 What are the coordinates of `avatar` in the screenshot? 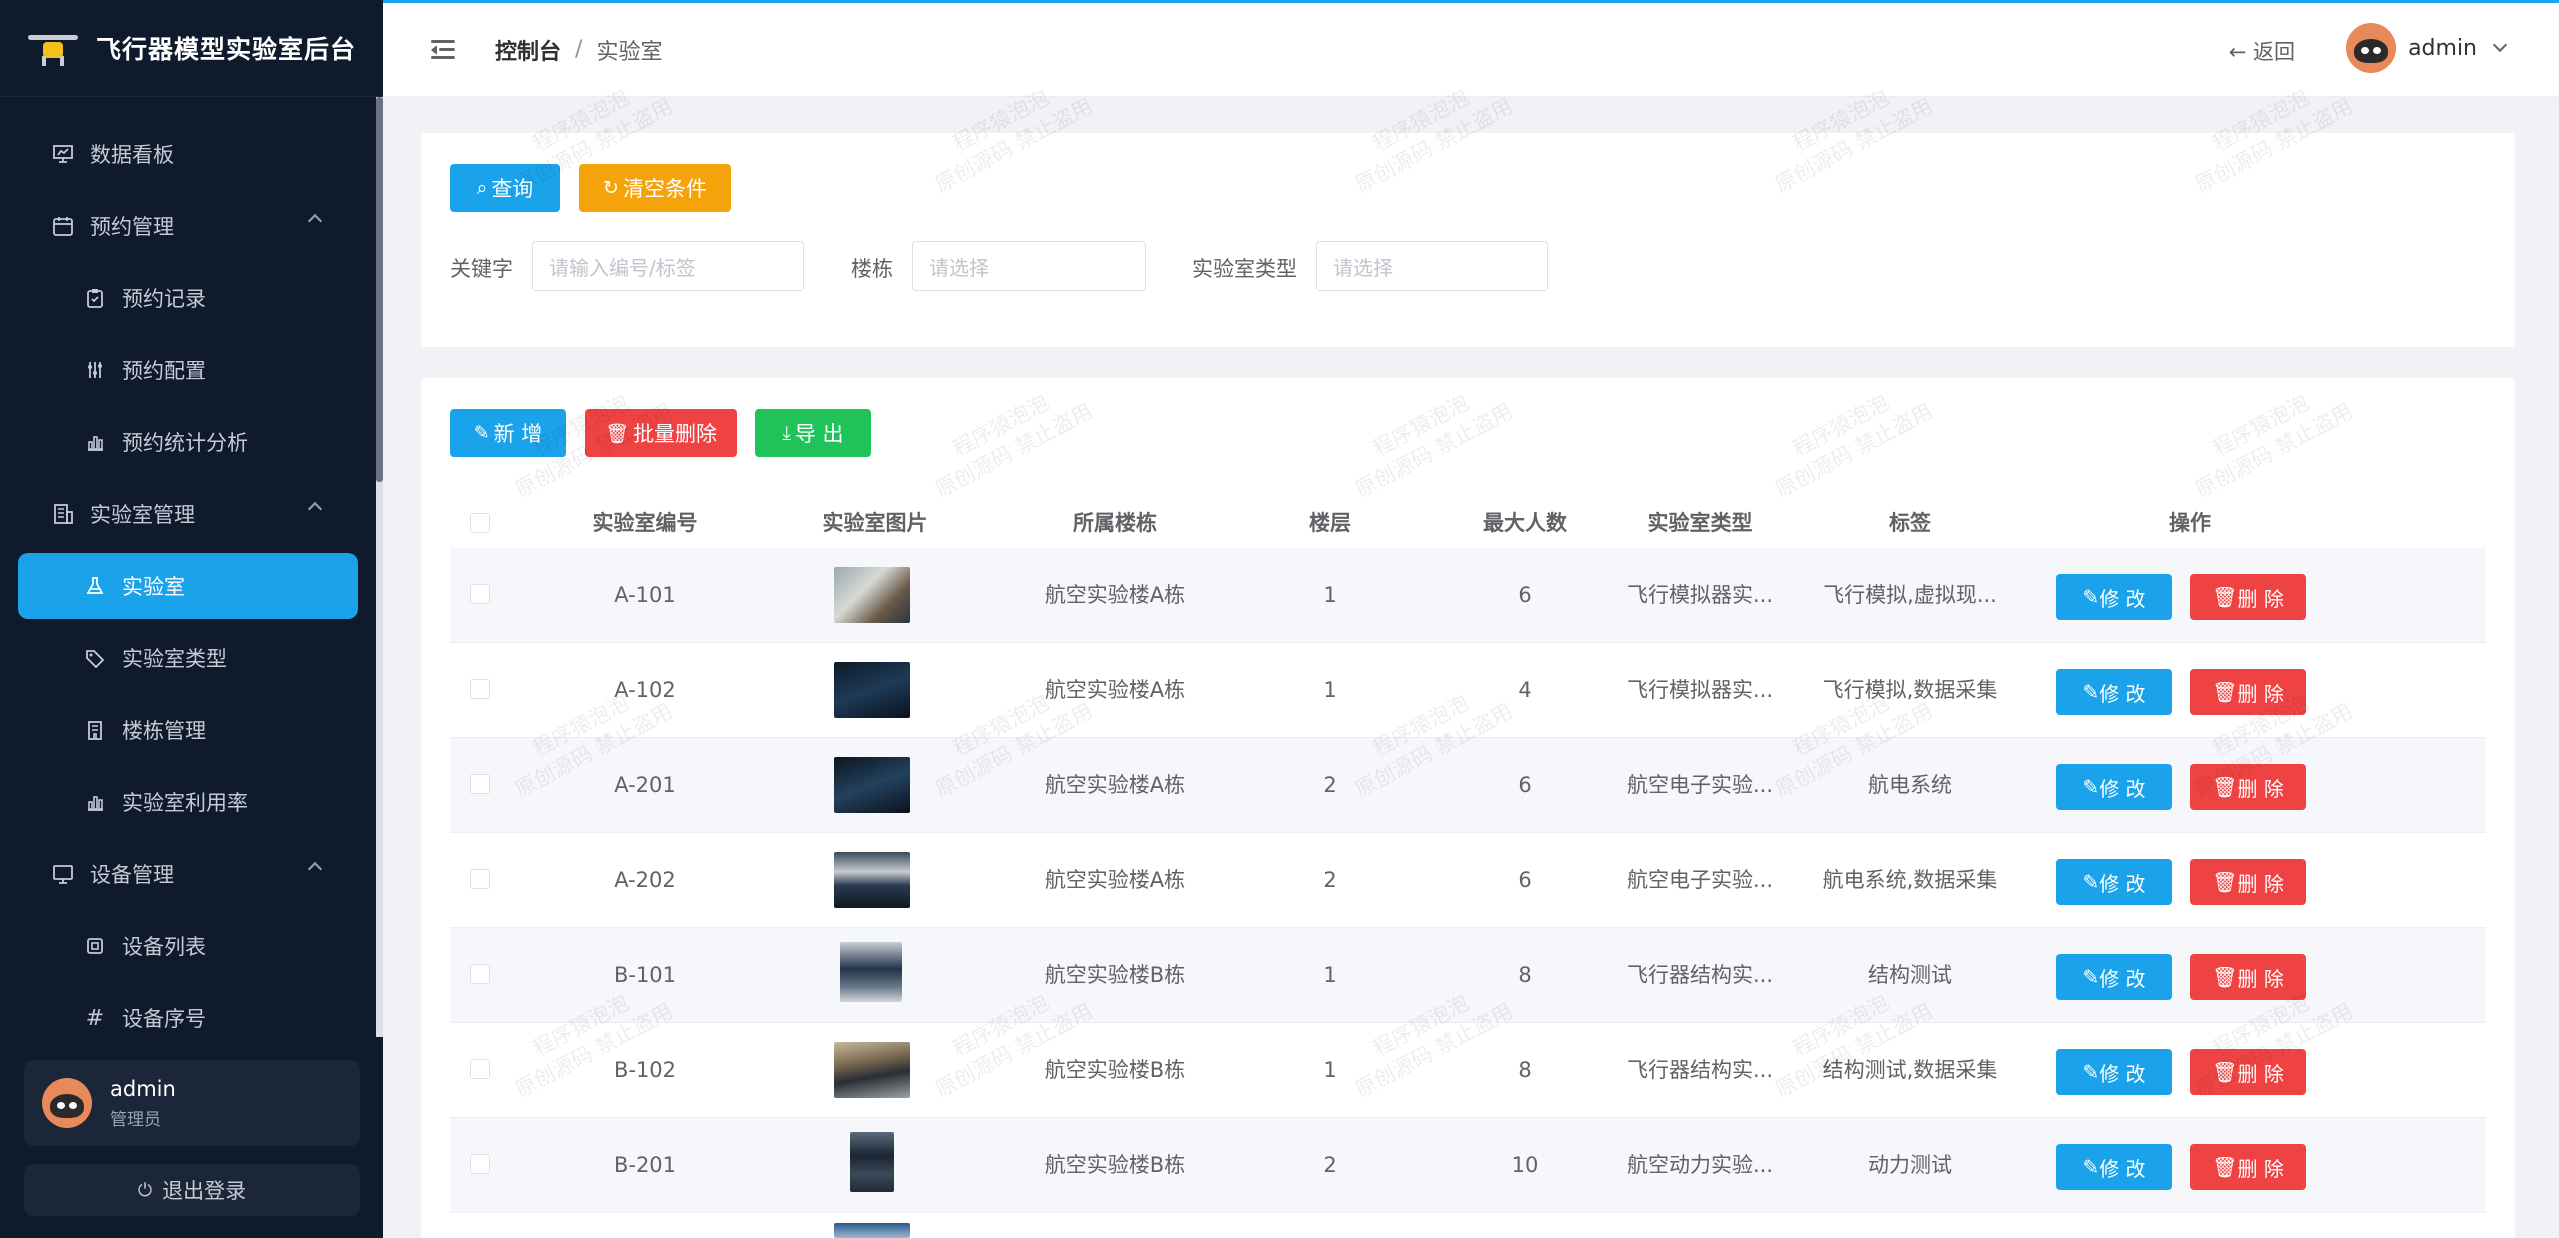 It's located at (67, 1103).